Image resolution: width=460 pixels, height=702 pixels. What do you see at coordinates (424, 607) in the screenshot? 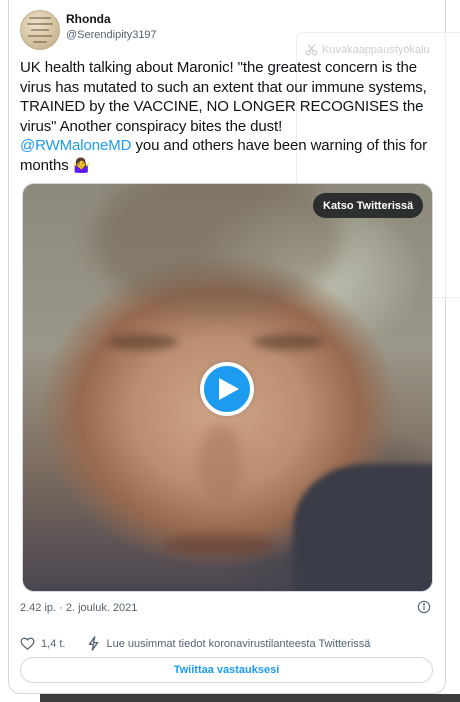
I see `info-icon` at bounding box center [424, 607].